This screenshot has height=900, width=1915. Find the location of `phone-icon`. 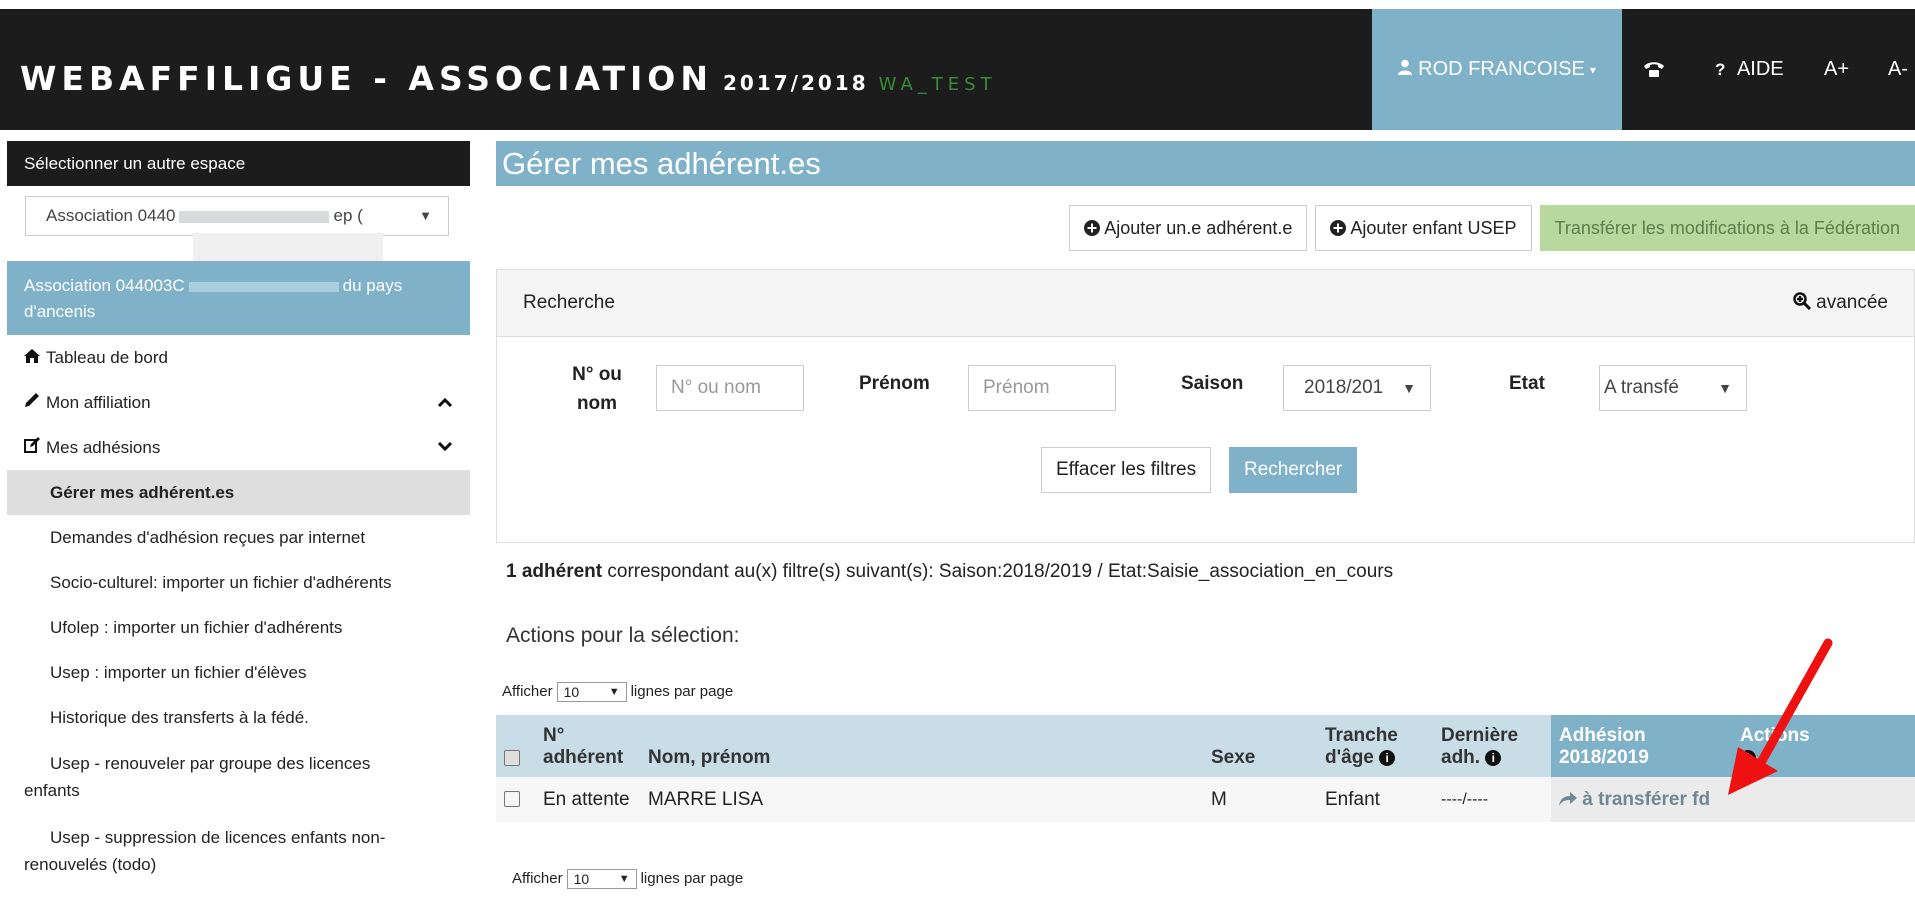

phone-icon is located at coordinates (1654, 72).